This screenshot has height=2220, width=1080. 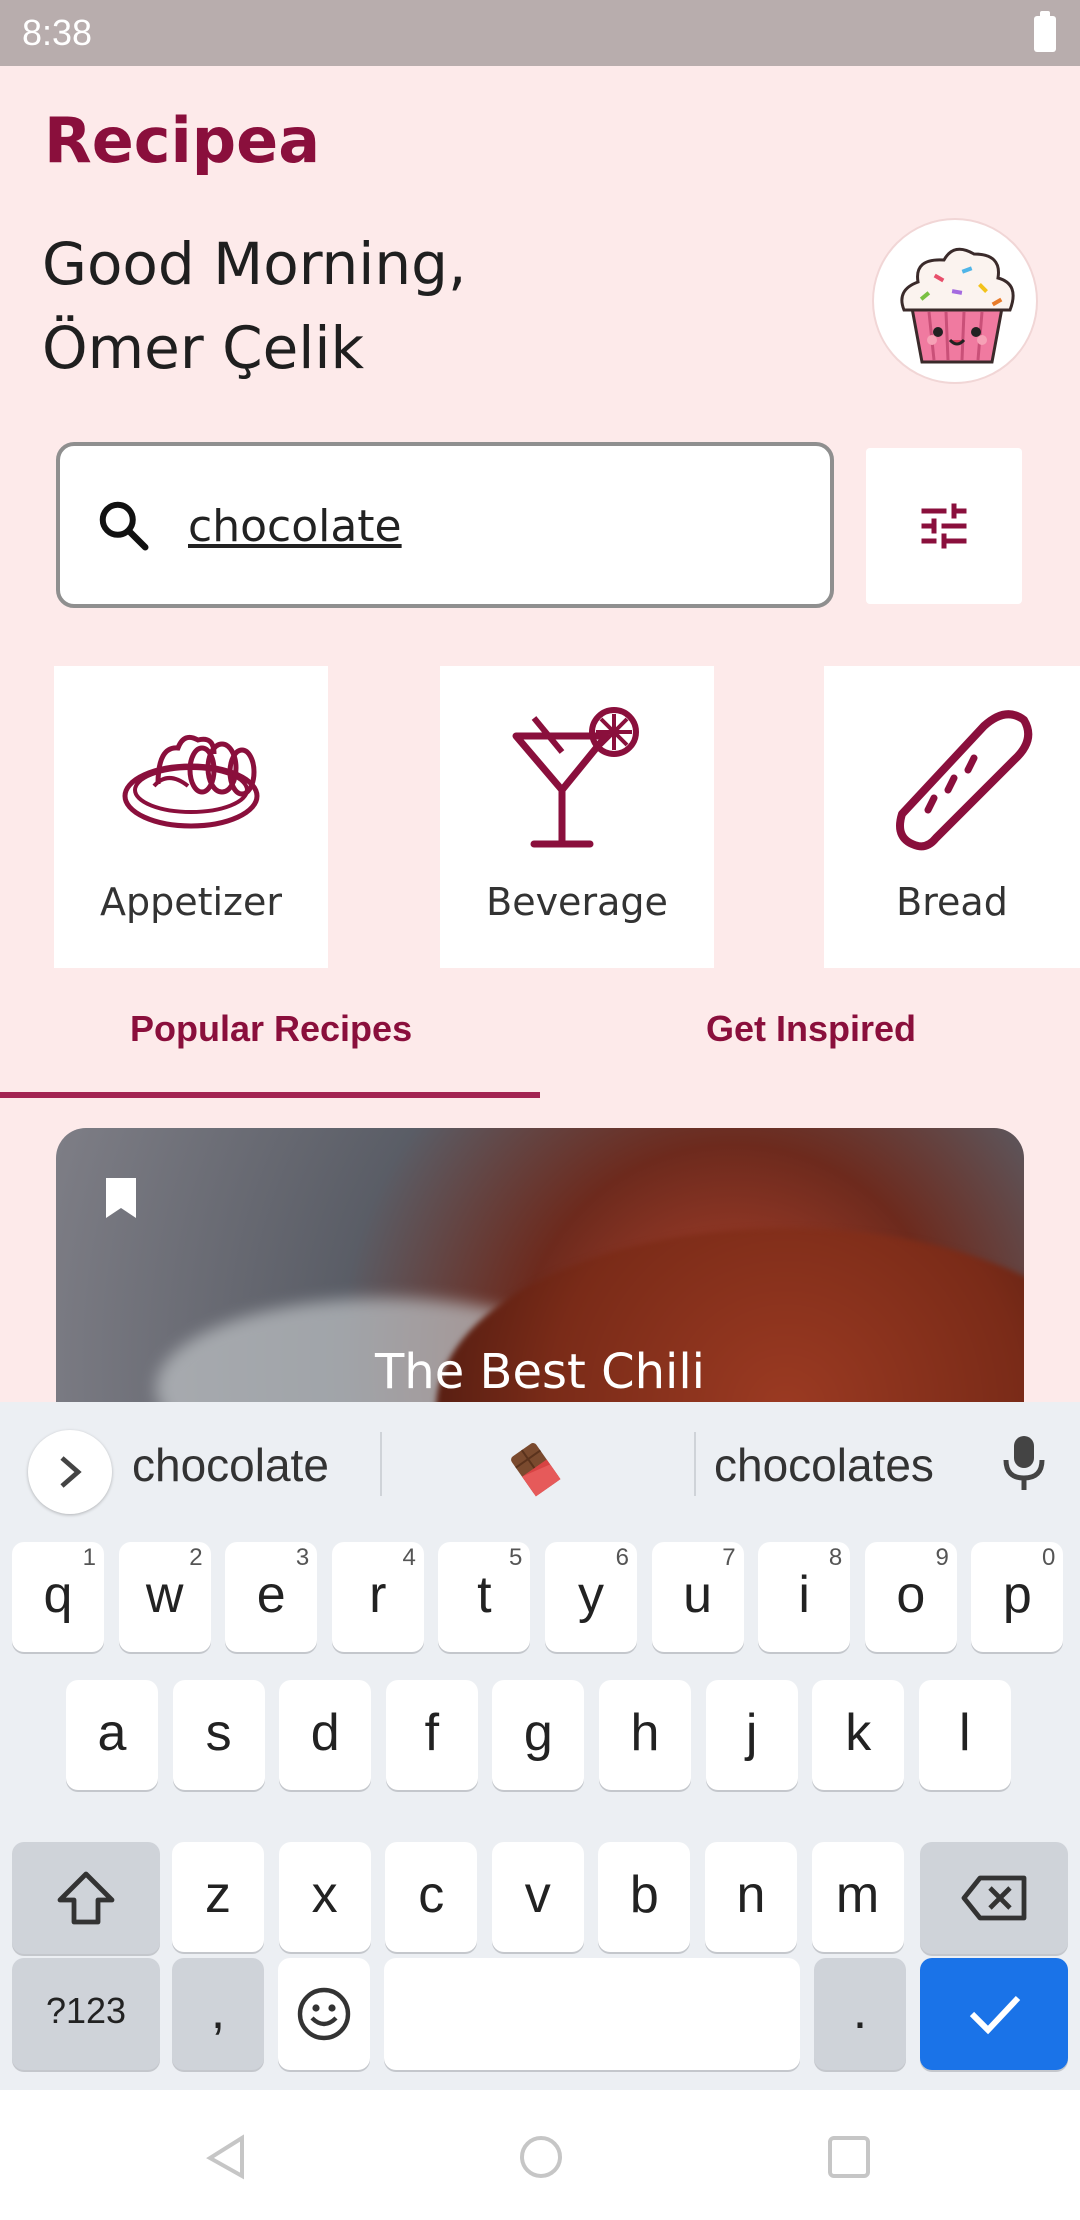 What do you see at coordinates (58, 1597) in the screenshot?
I see `key-q: q1` at bounding box center [58, 1597].